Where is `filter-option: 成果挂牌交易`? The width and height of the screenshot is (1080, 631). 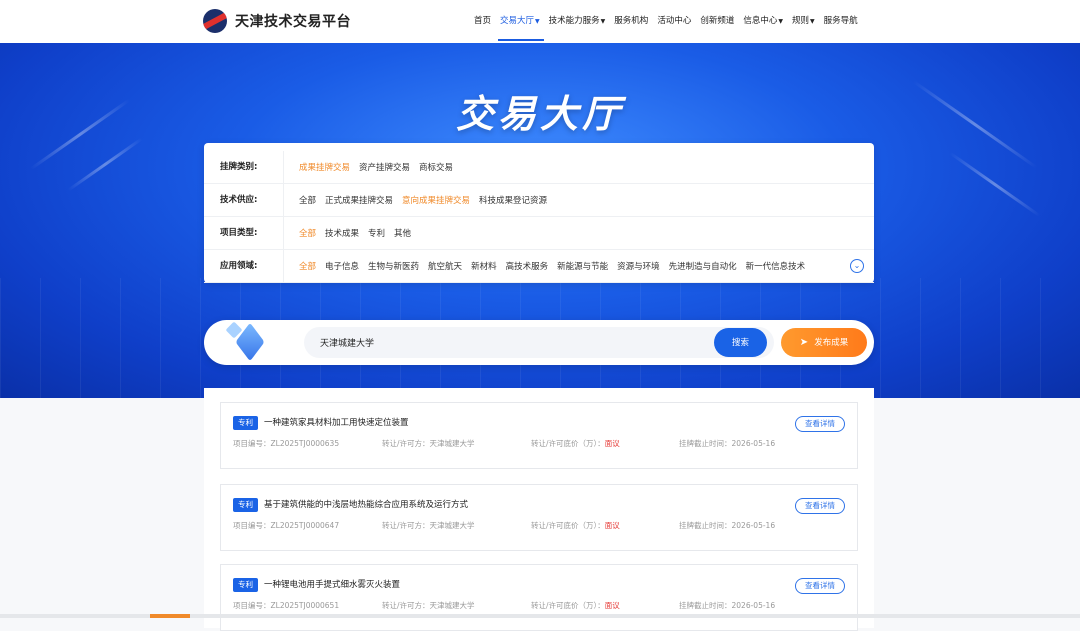 filter-option: 成果挂牌交易 is located at coordinates (324, 167).